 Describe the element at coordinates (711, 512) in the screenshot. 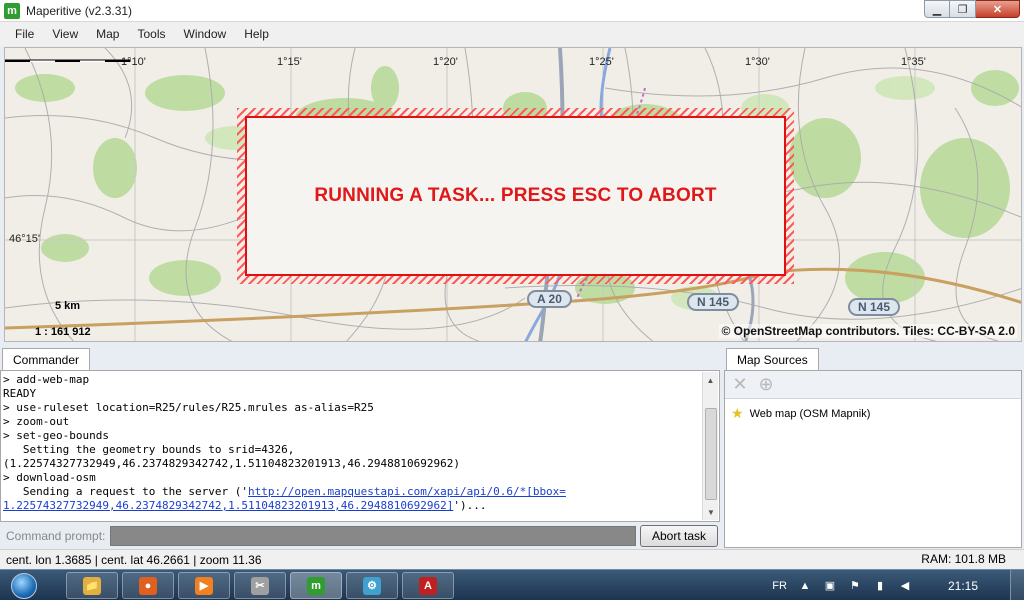

I see `scroll-down-arrow-icon: ▼` at that location.